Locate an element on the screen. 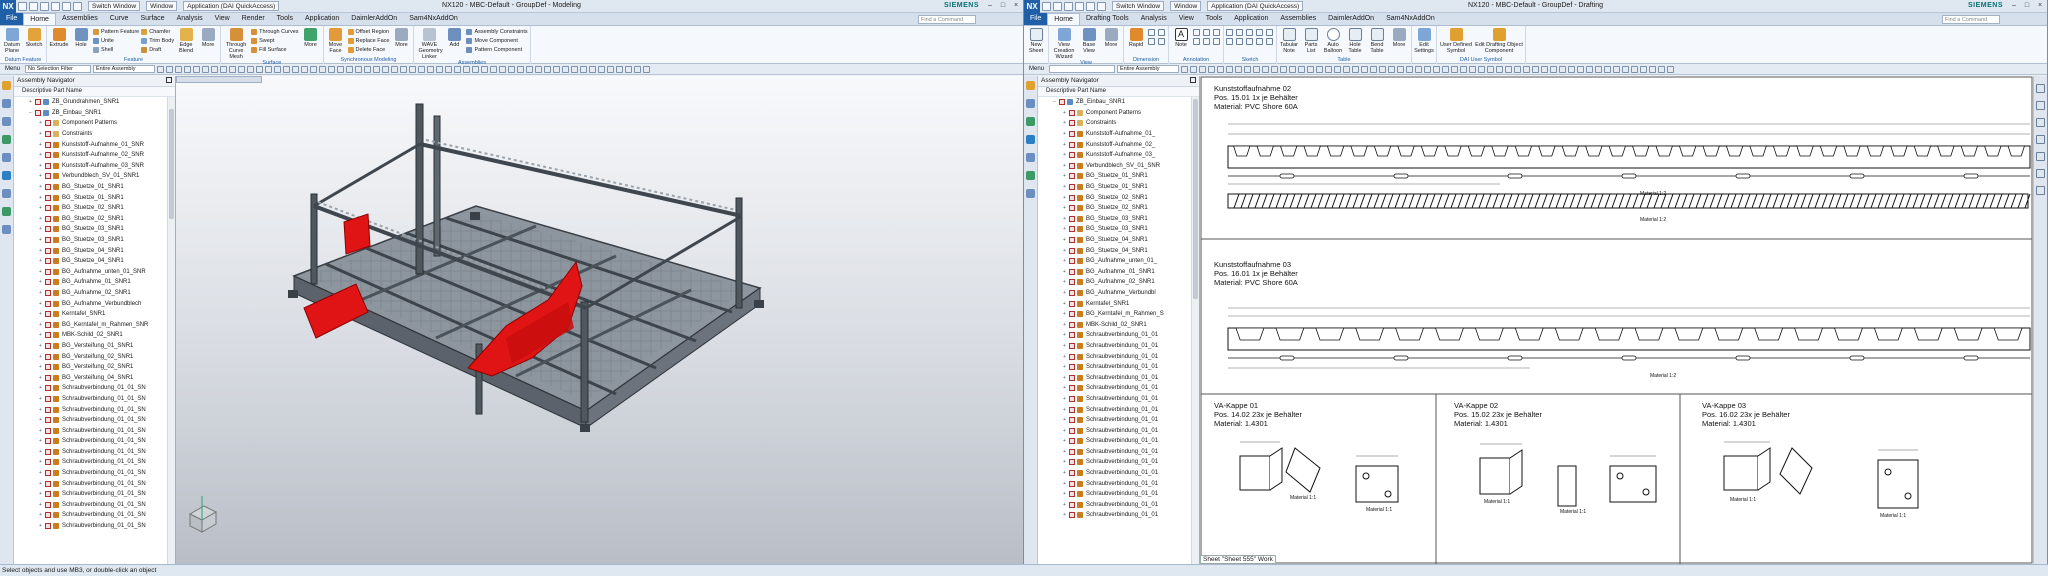  user-defined-symbol-button: User Defined Symbol is located at coordinates (1456, 40).